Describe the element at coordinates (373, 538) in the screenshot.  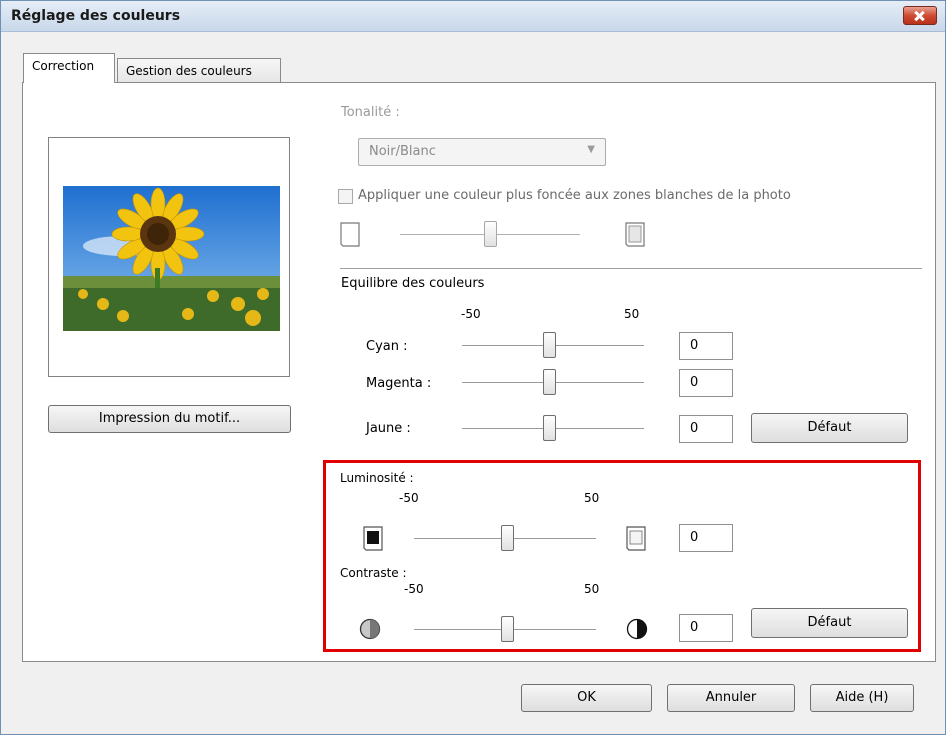
I see `dark-page-icon` at that location.